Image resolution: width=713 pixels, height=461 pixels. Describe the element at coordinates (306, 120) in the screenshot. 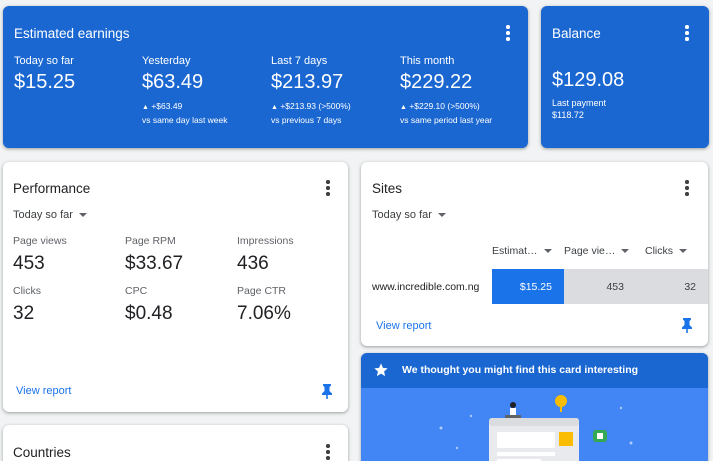

I see `earnings-compare: vs previous 7 days` at that location.